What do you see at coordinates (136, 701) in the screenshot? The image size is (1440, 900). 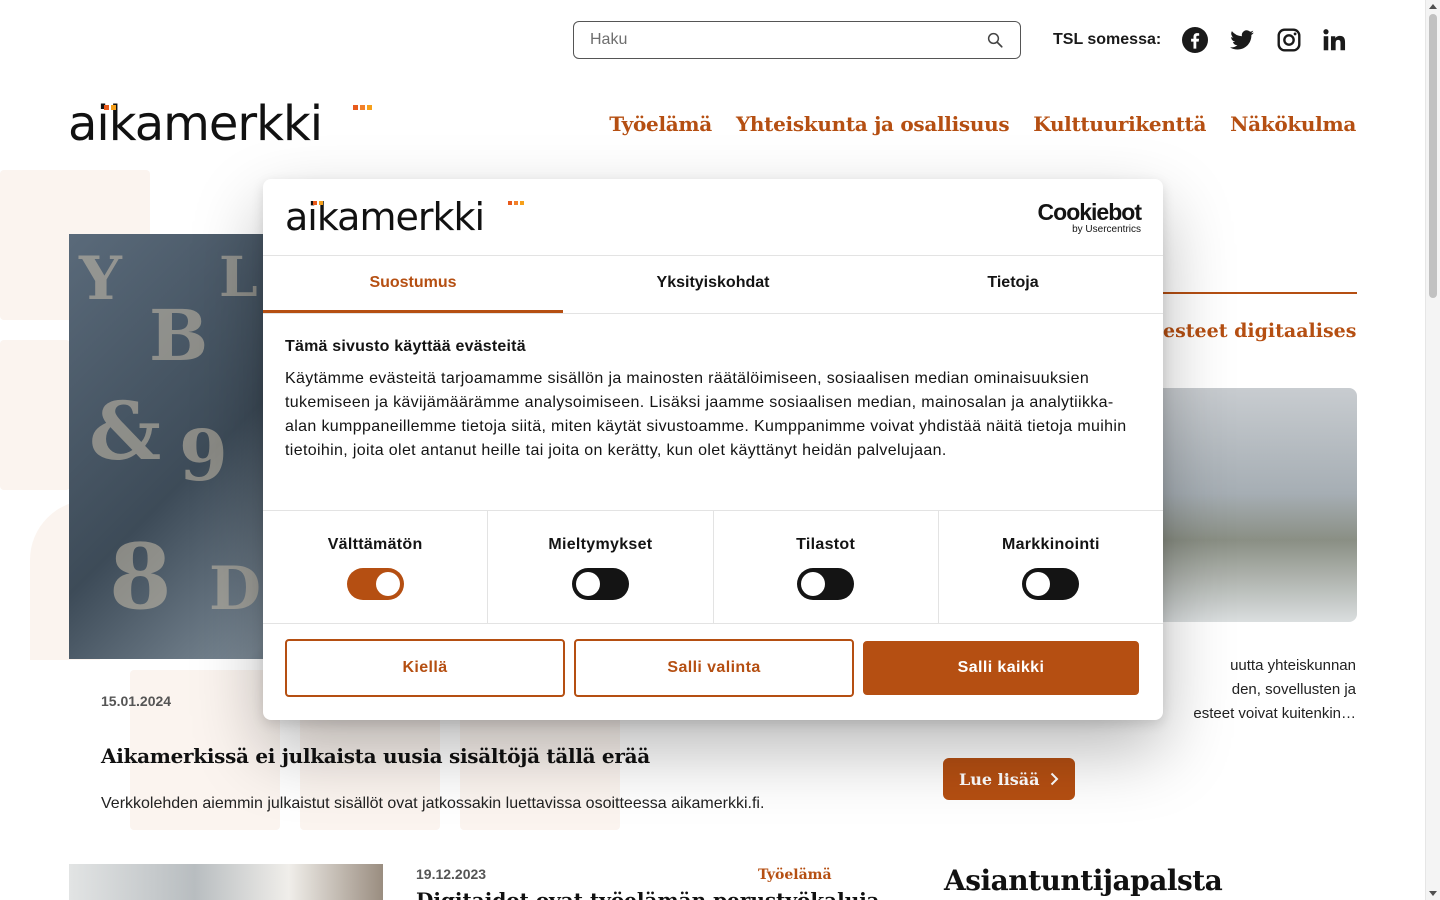 I see `article-date: 15.01.2024` at bounding box center [136, 701].